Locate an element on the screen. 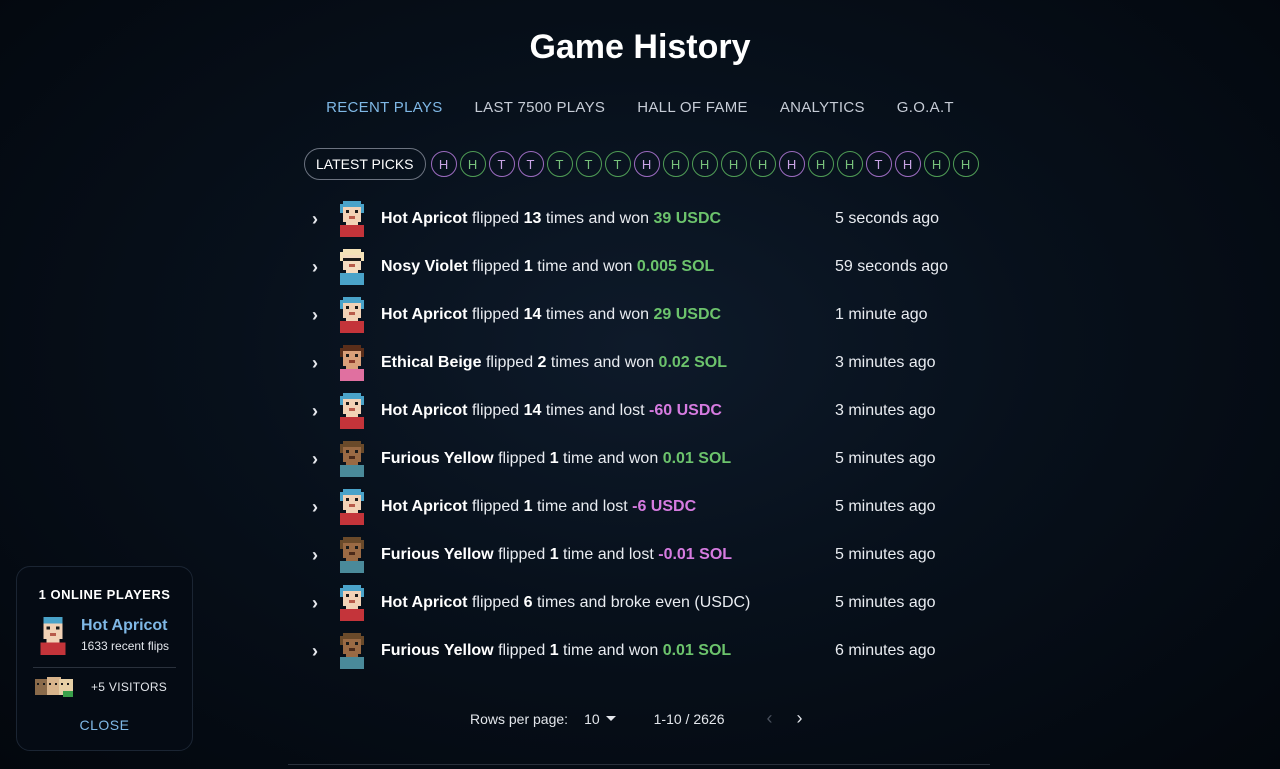 Image resolution: width=1280 pixels, height=769 pixels. play-time: 3 minutes ago is located at coordinates (885, 410).